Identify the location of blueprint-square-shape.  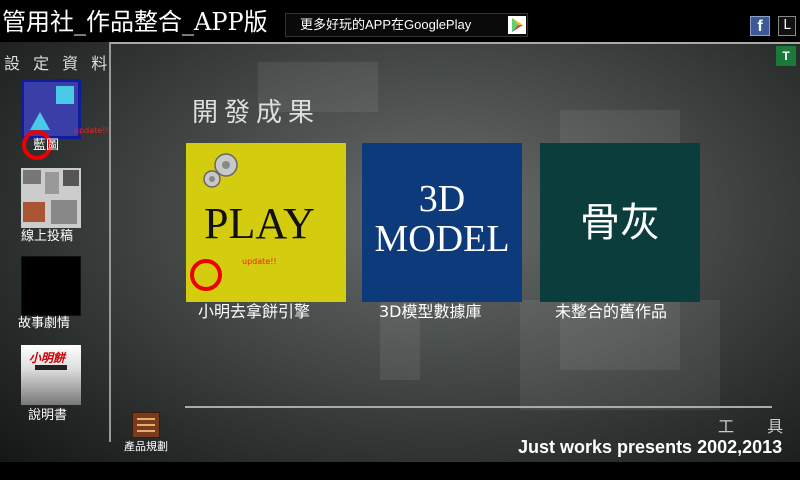
(65, 95).